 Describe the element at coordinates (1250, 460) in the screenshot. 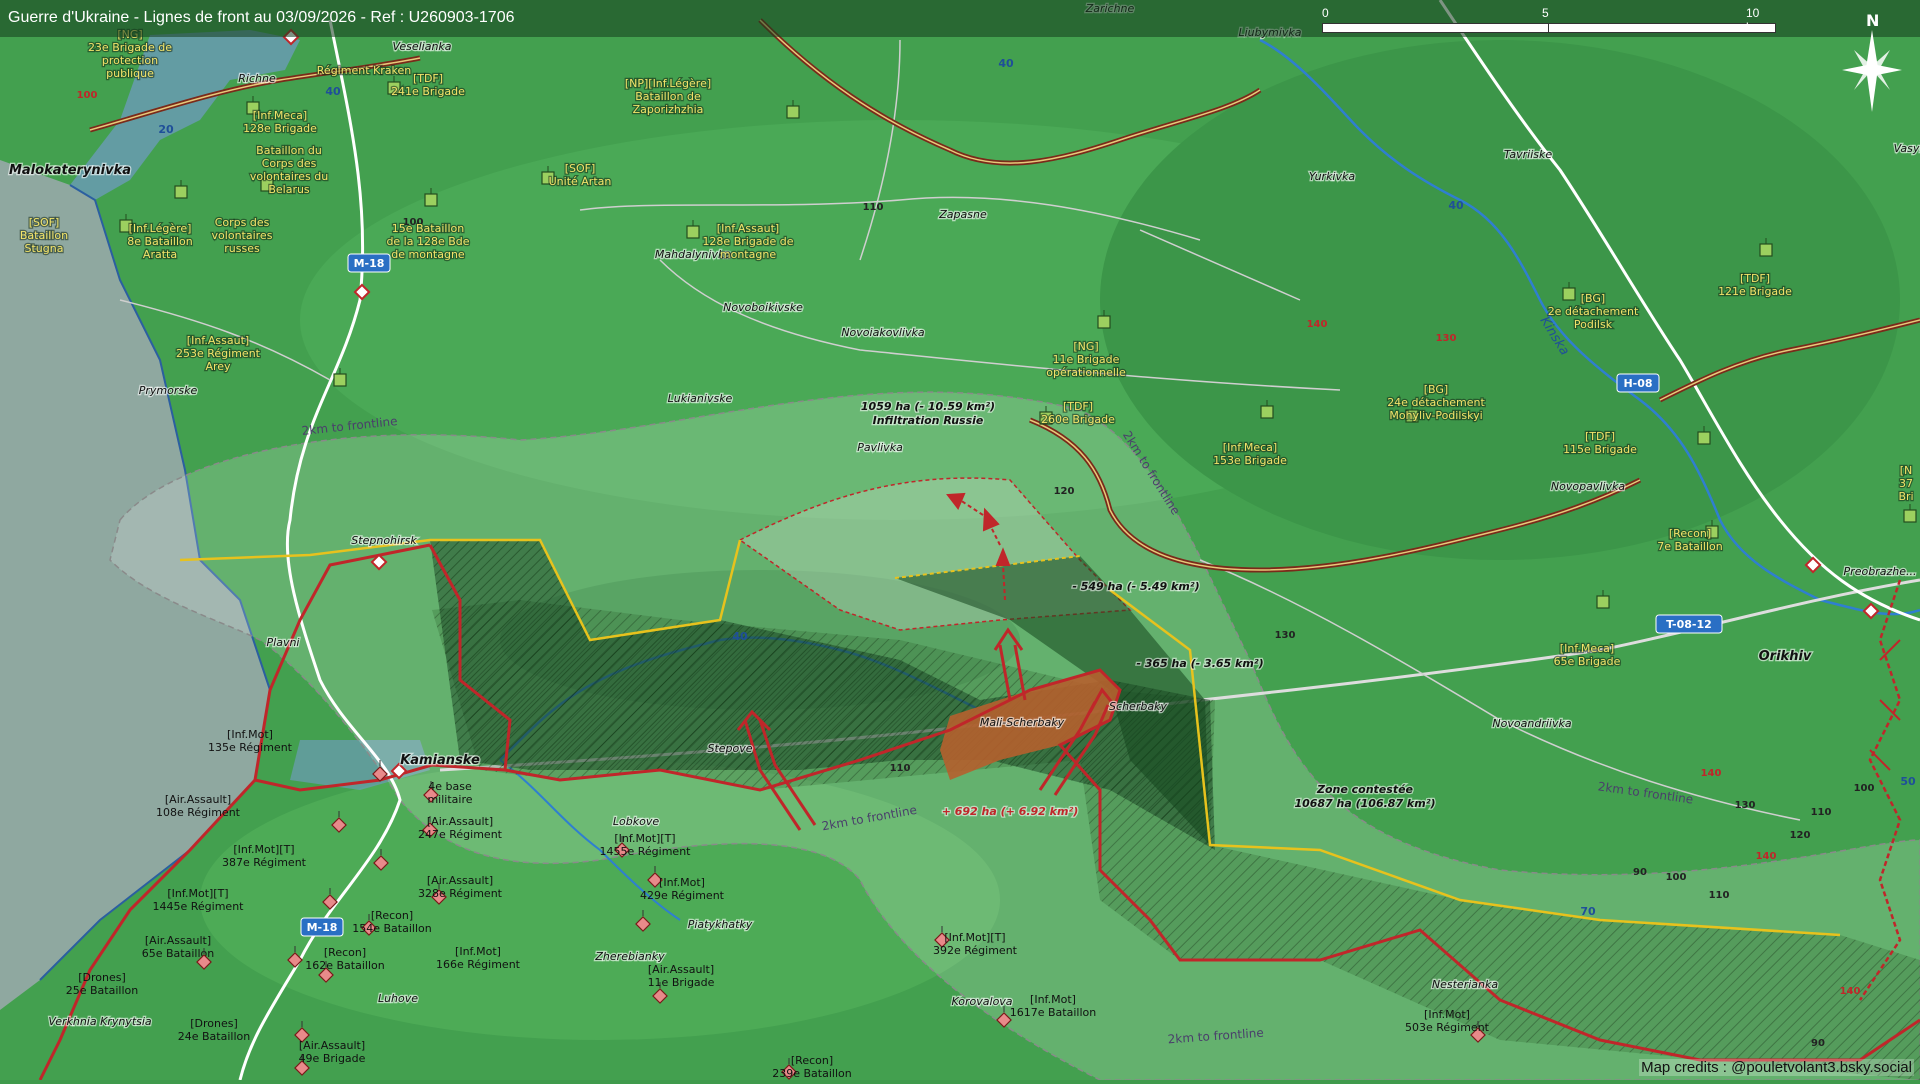

I see `unit-label: 153e Brigade` at that location.